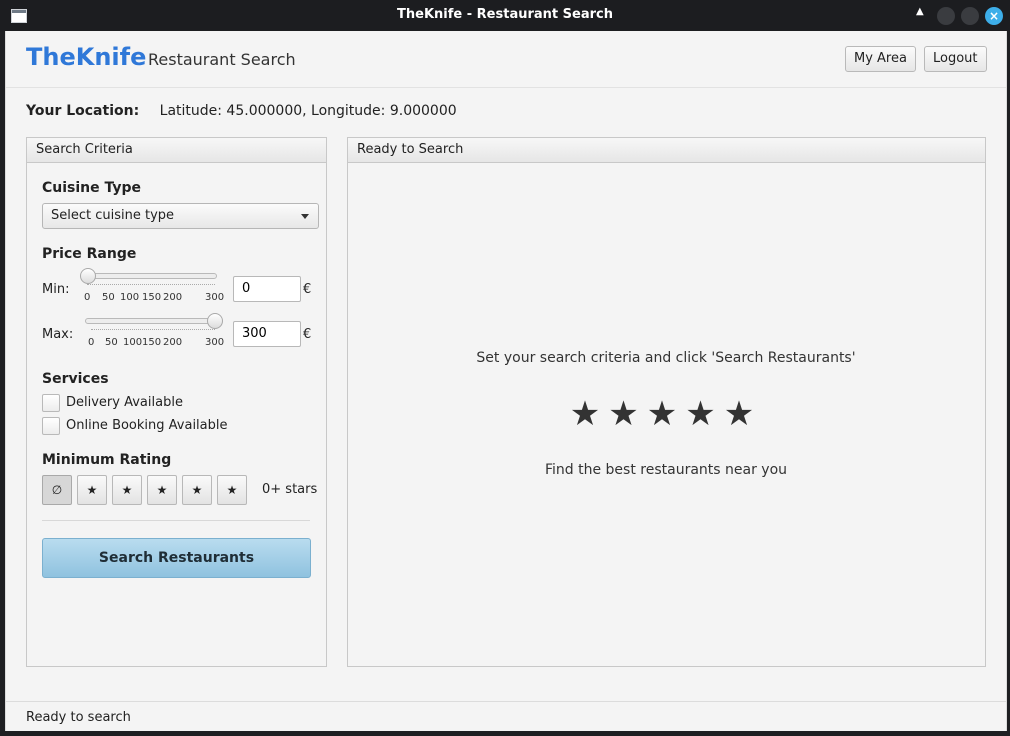 The image size is (1010, 736). I want to click on window-title: TheKnife - Restaurant Search, so click(505, 14).